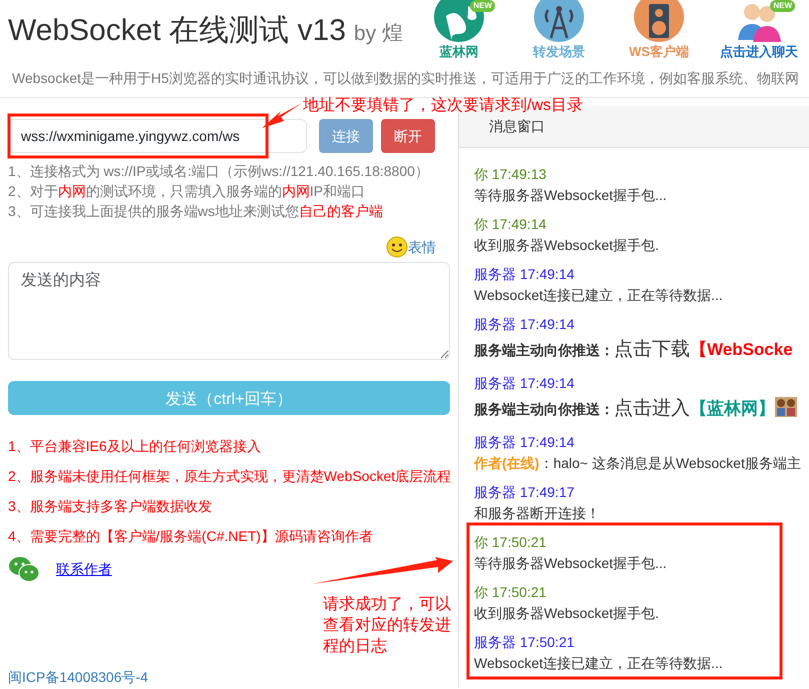 This screenshot has width=809, height=689. Describe the element at coordinates (387, 625) in the screenshot. I see `annotation-text: 请求成功了，可以查看对应的转发进程的日志` at that location.